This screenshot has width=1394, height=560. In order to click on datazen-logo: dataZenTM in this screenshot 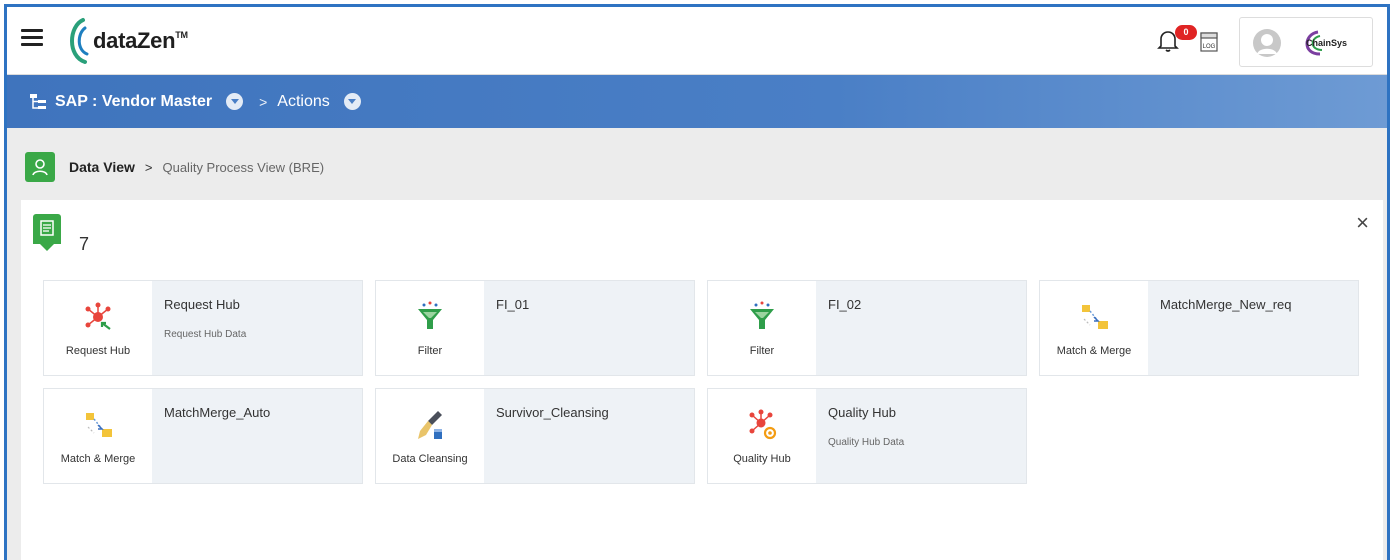, I will do `click(124, 41)`.